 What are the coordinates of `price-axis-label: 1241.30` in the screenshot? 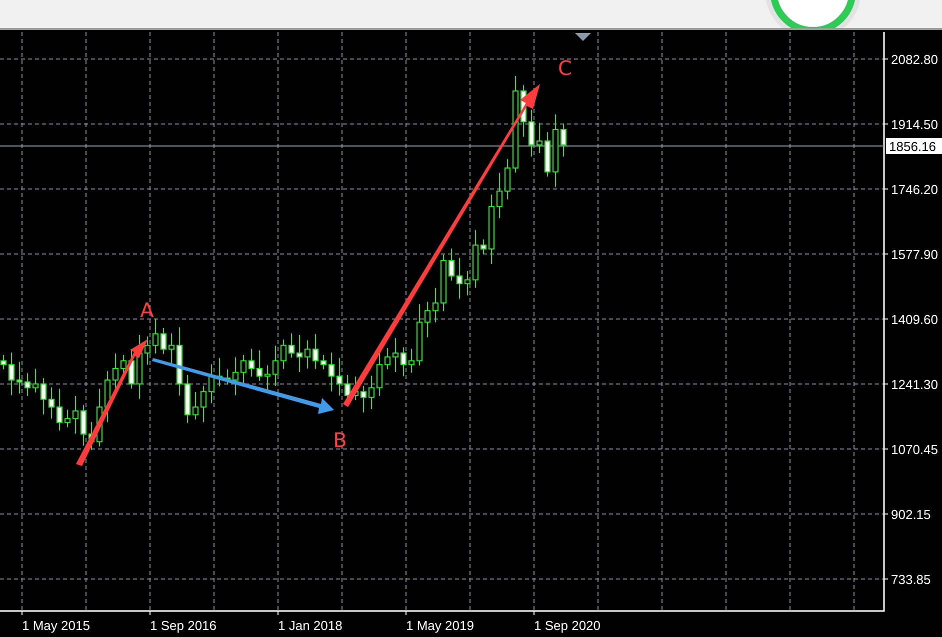 It's located at (914, 384).